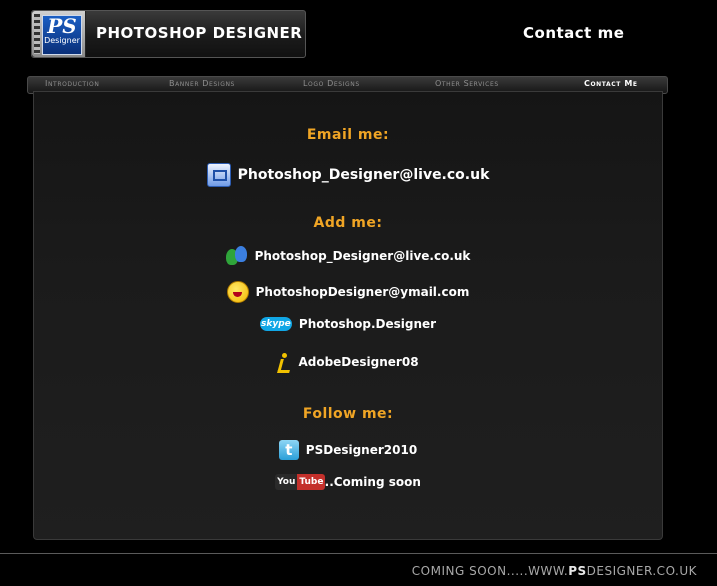 Image resolution: width=717 pixels, height=586 pixels. Describe the element at coordinates (358, 362) in the screenshot. I see `aim-contact-label: AdobeDesigner08` at that location.